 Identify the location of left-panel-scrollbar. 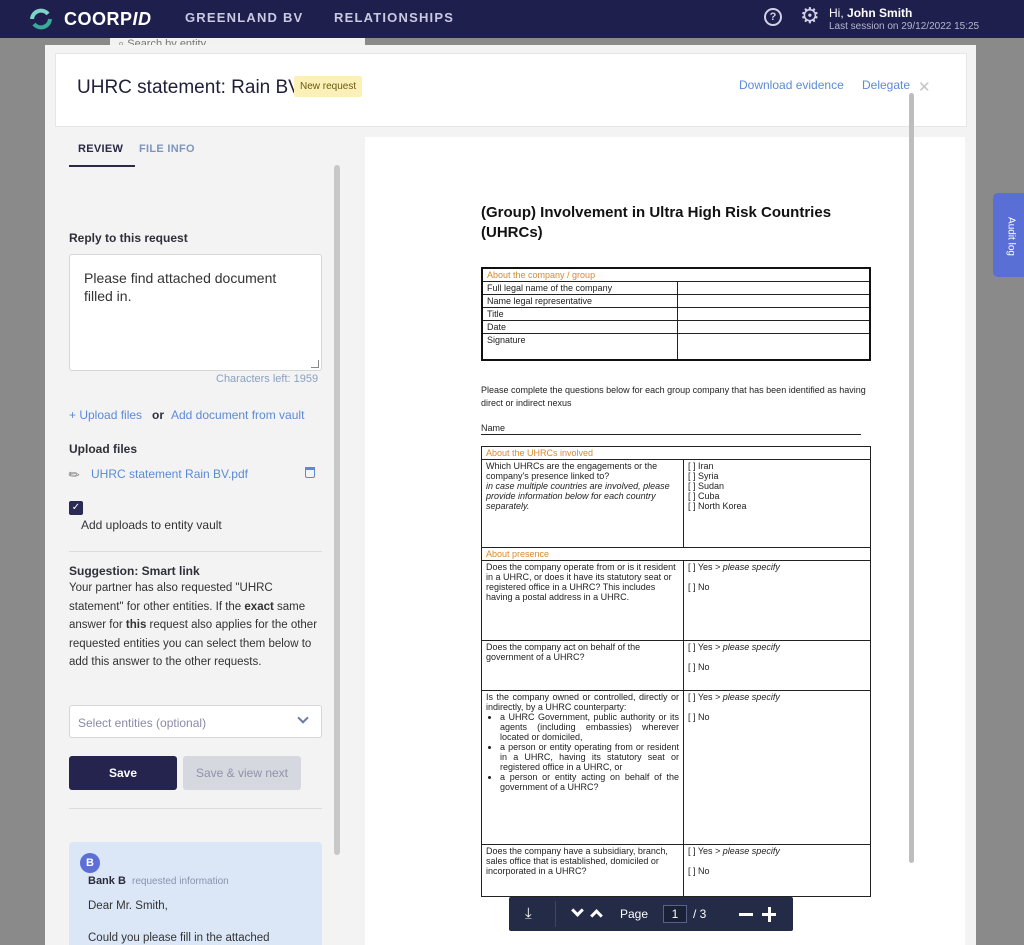
(337, 510).